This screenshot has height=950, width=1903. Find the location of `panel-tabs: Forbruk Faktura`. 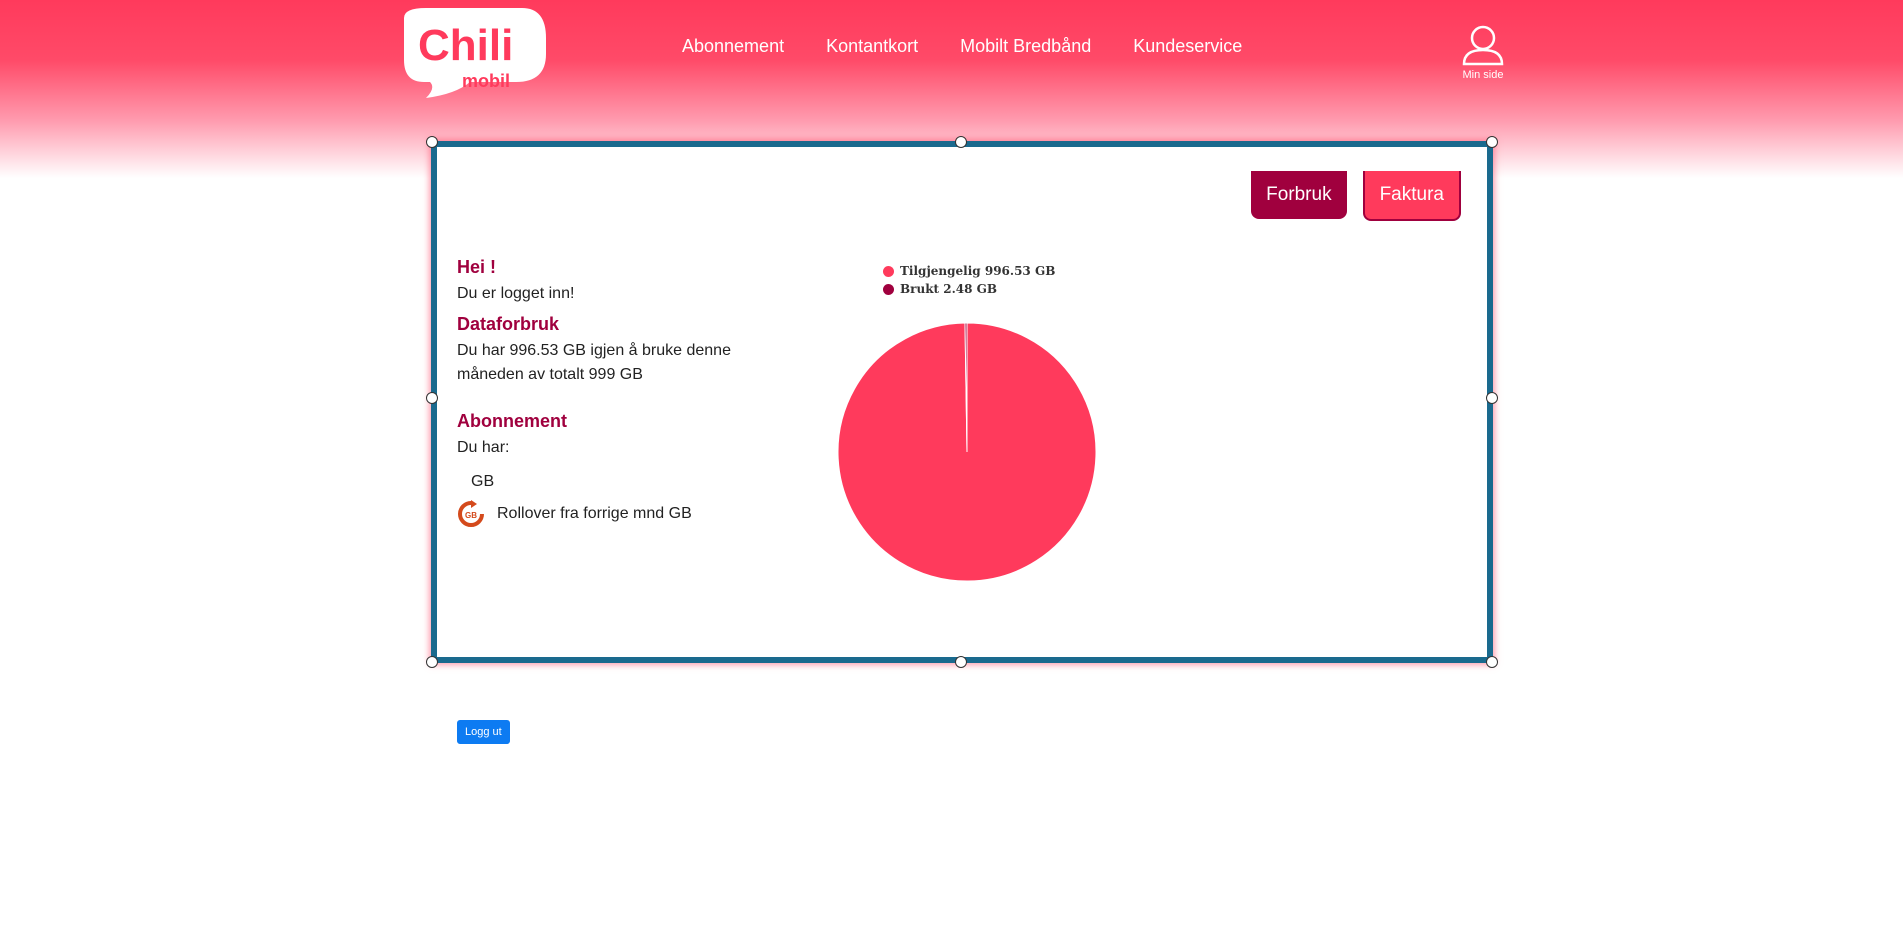

panel-tabs: Forbruk Faktura is located at coordinates (1356, 196).